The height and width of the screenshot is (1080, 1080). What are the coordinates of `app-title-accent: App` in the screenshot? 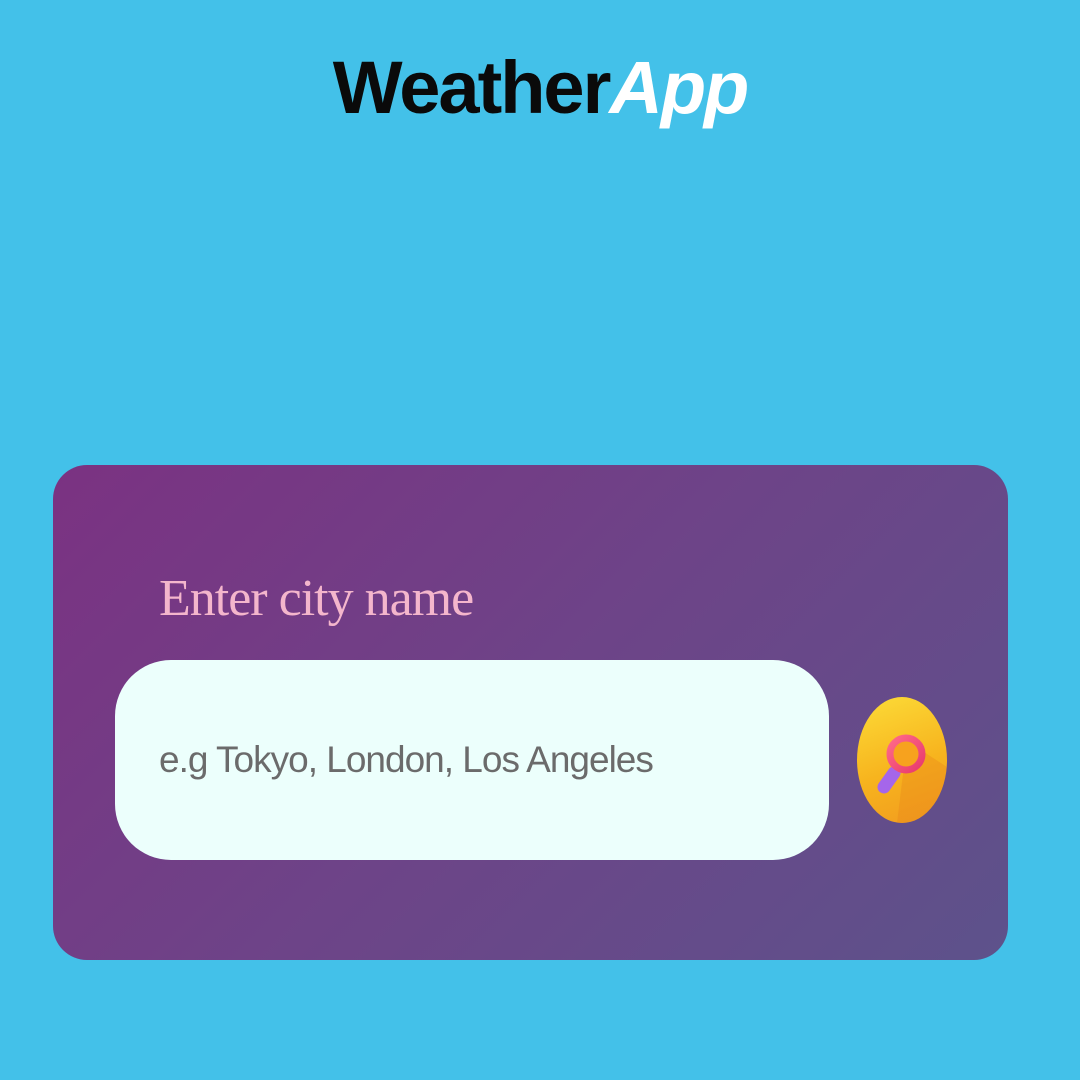 It's located at (679, 87).